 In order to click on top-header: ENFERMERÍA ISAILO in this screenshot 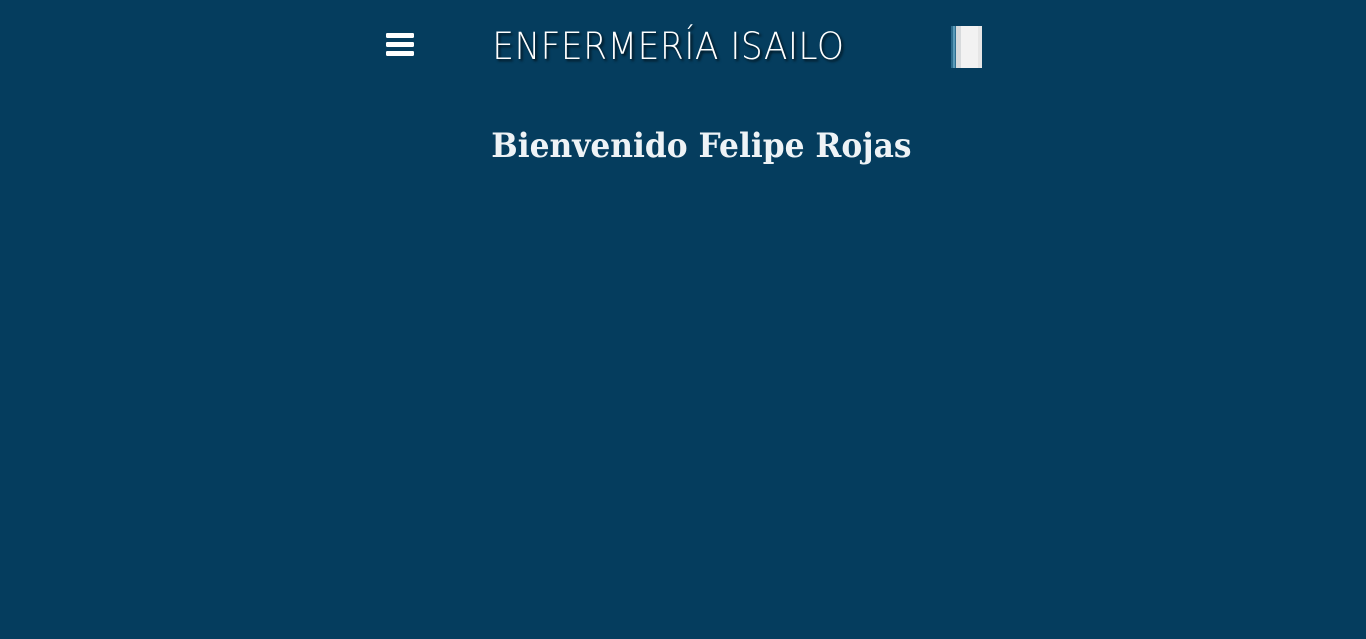, I will do `click(683, 46)`.